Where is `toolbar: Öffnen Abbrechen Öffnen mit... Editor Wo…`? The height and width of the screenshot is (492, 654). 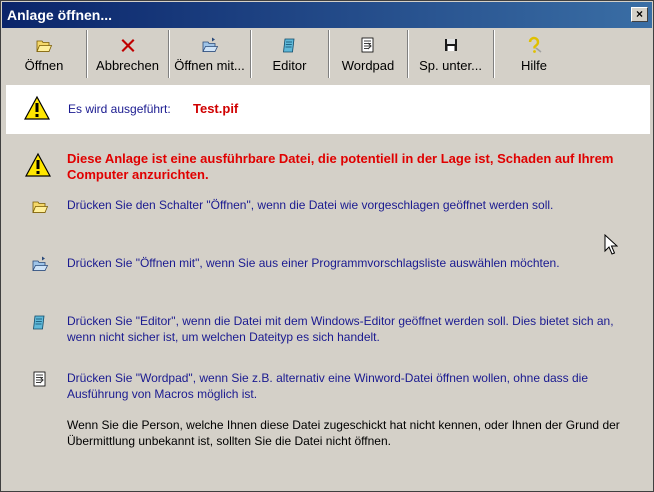
toolbar: Öffnen Abbrechen Öffnen mit... Editor Wo… is located at coordinates (327, 54).